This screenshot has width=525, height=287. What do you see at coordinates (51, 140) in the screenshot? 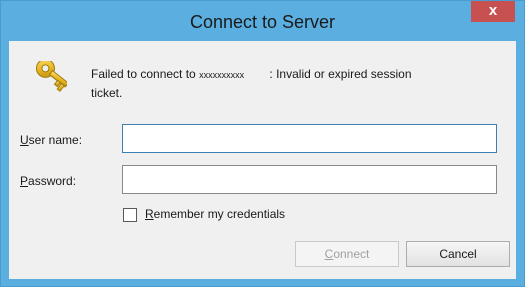
I see `username-label: User name:` at bounding box center [51, 140].